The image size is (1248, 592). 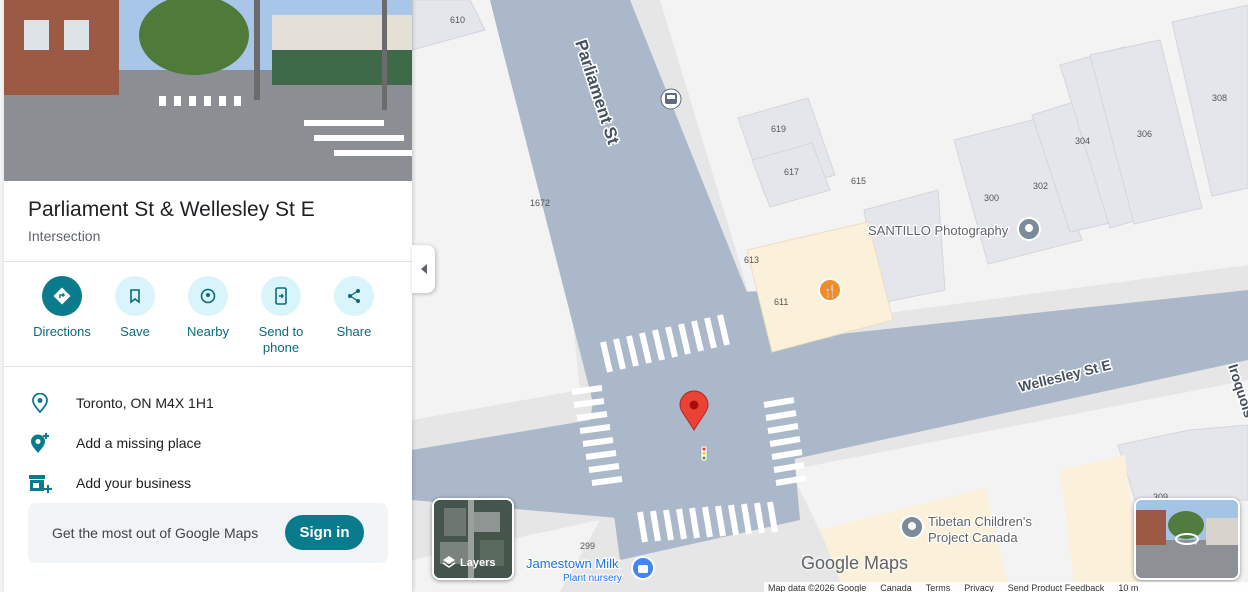 I want to click on add-missing-place-text: Add a missing place, so click(x=139, y=443).